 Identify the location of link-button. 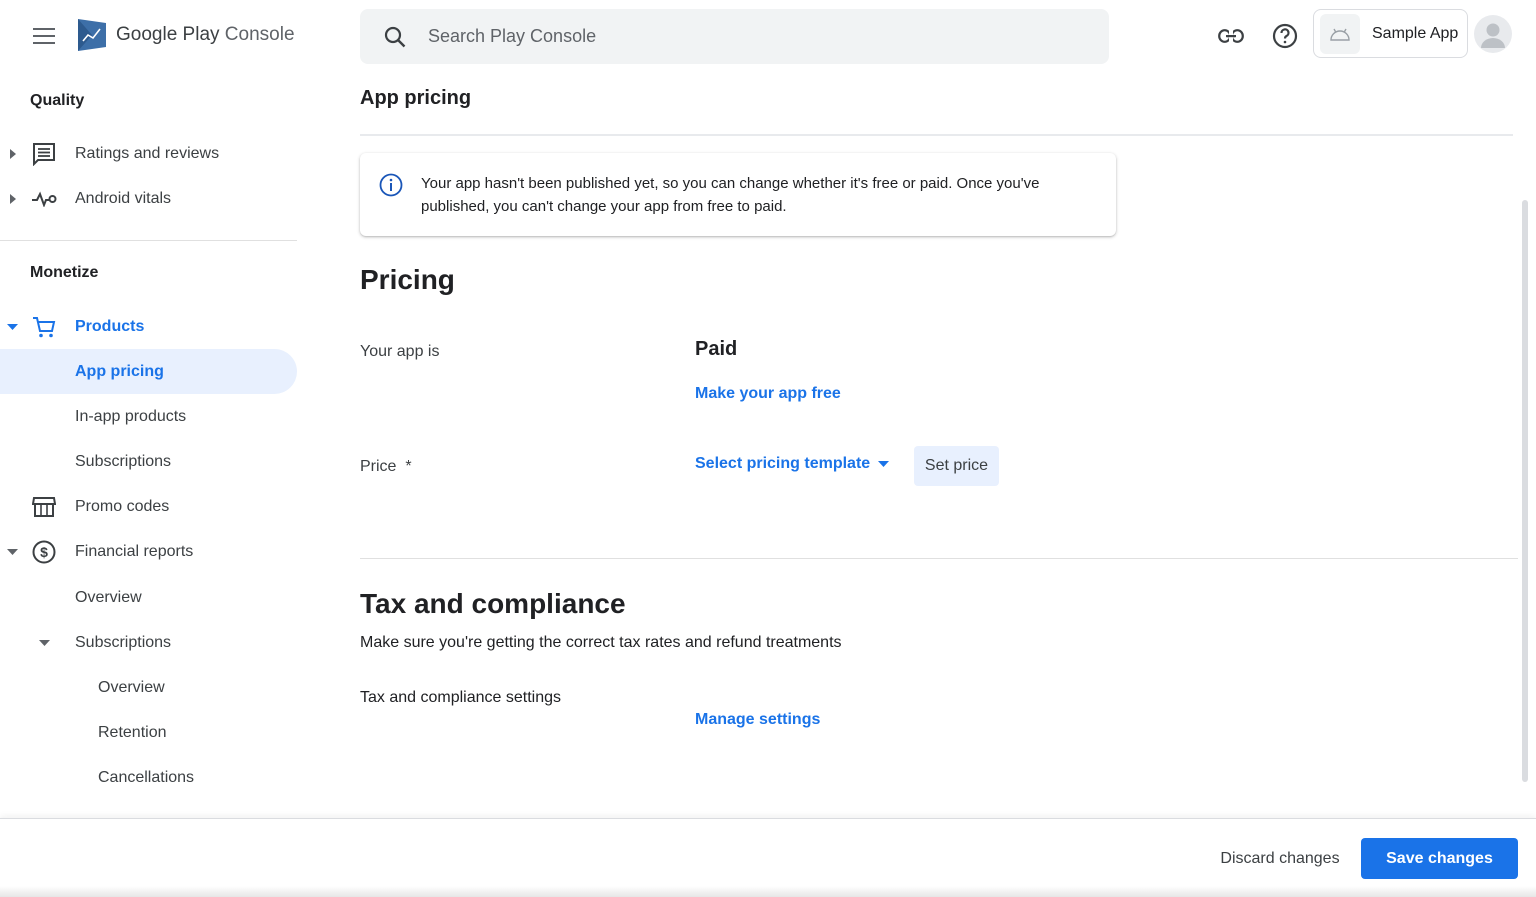
(1231, 36).